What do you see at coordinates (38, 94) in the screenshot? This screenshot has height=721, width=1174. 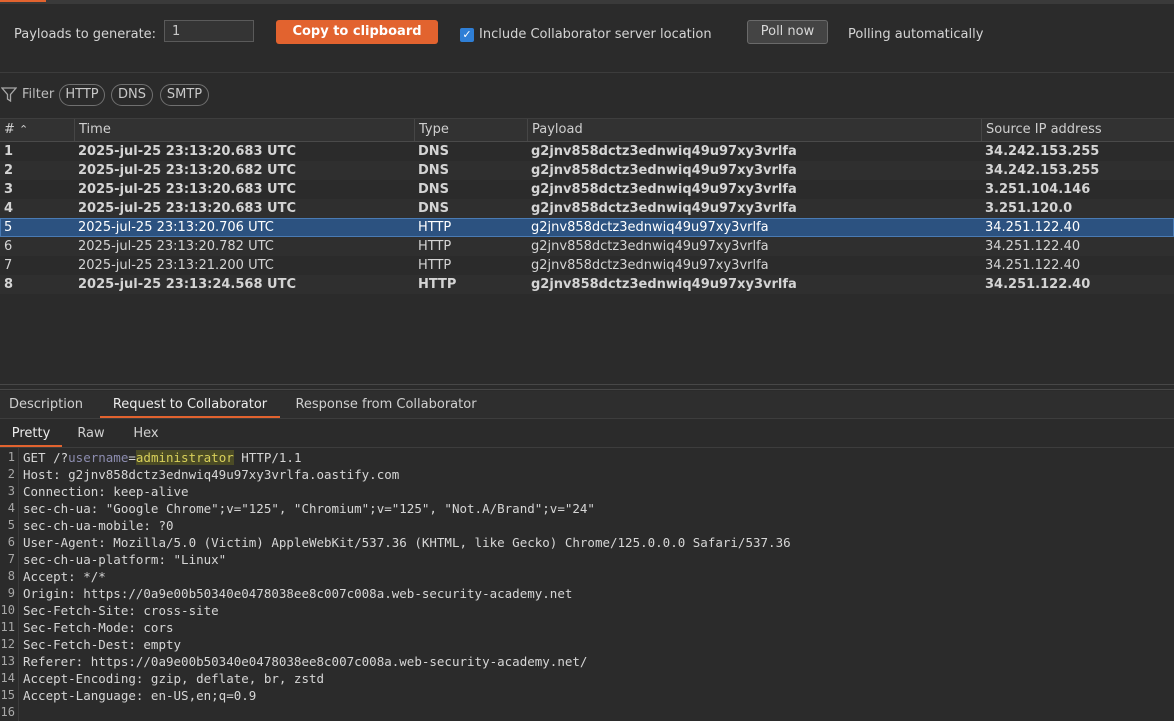 I see `filter-label: Filter` at bounding box center [38, 94].